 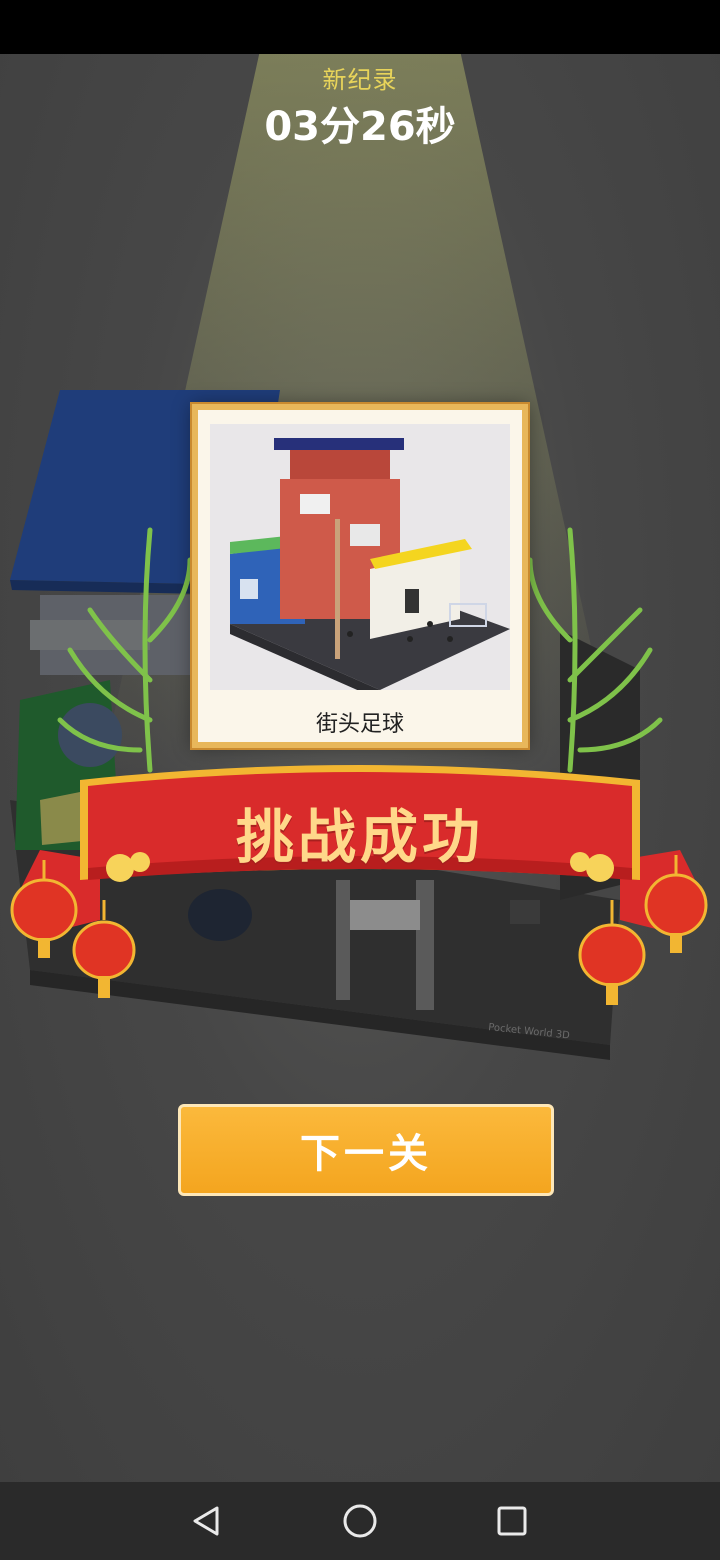 I want to click on new-record-label: 新纪录, so click(x=360, y=80).